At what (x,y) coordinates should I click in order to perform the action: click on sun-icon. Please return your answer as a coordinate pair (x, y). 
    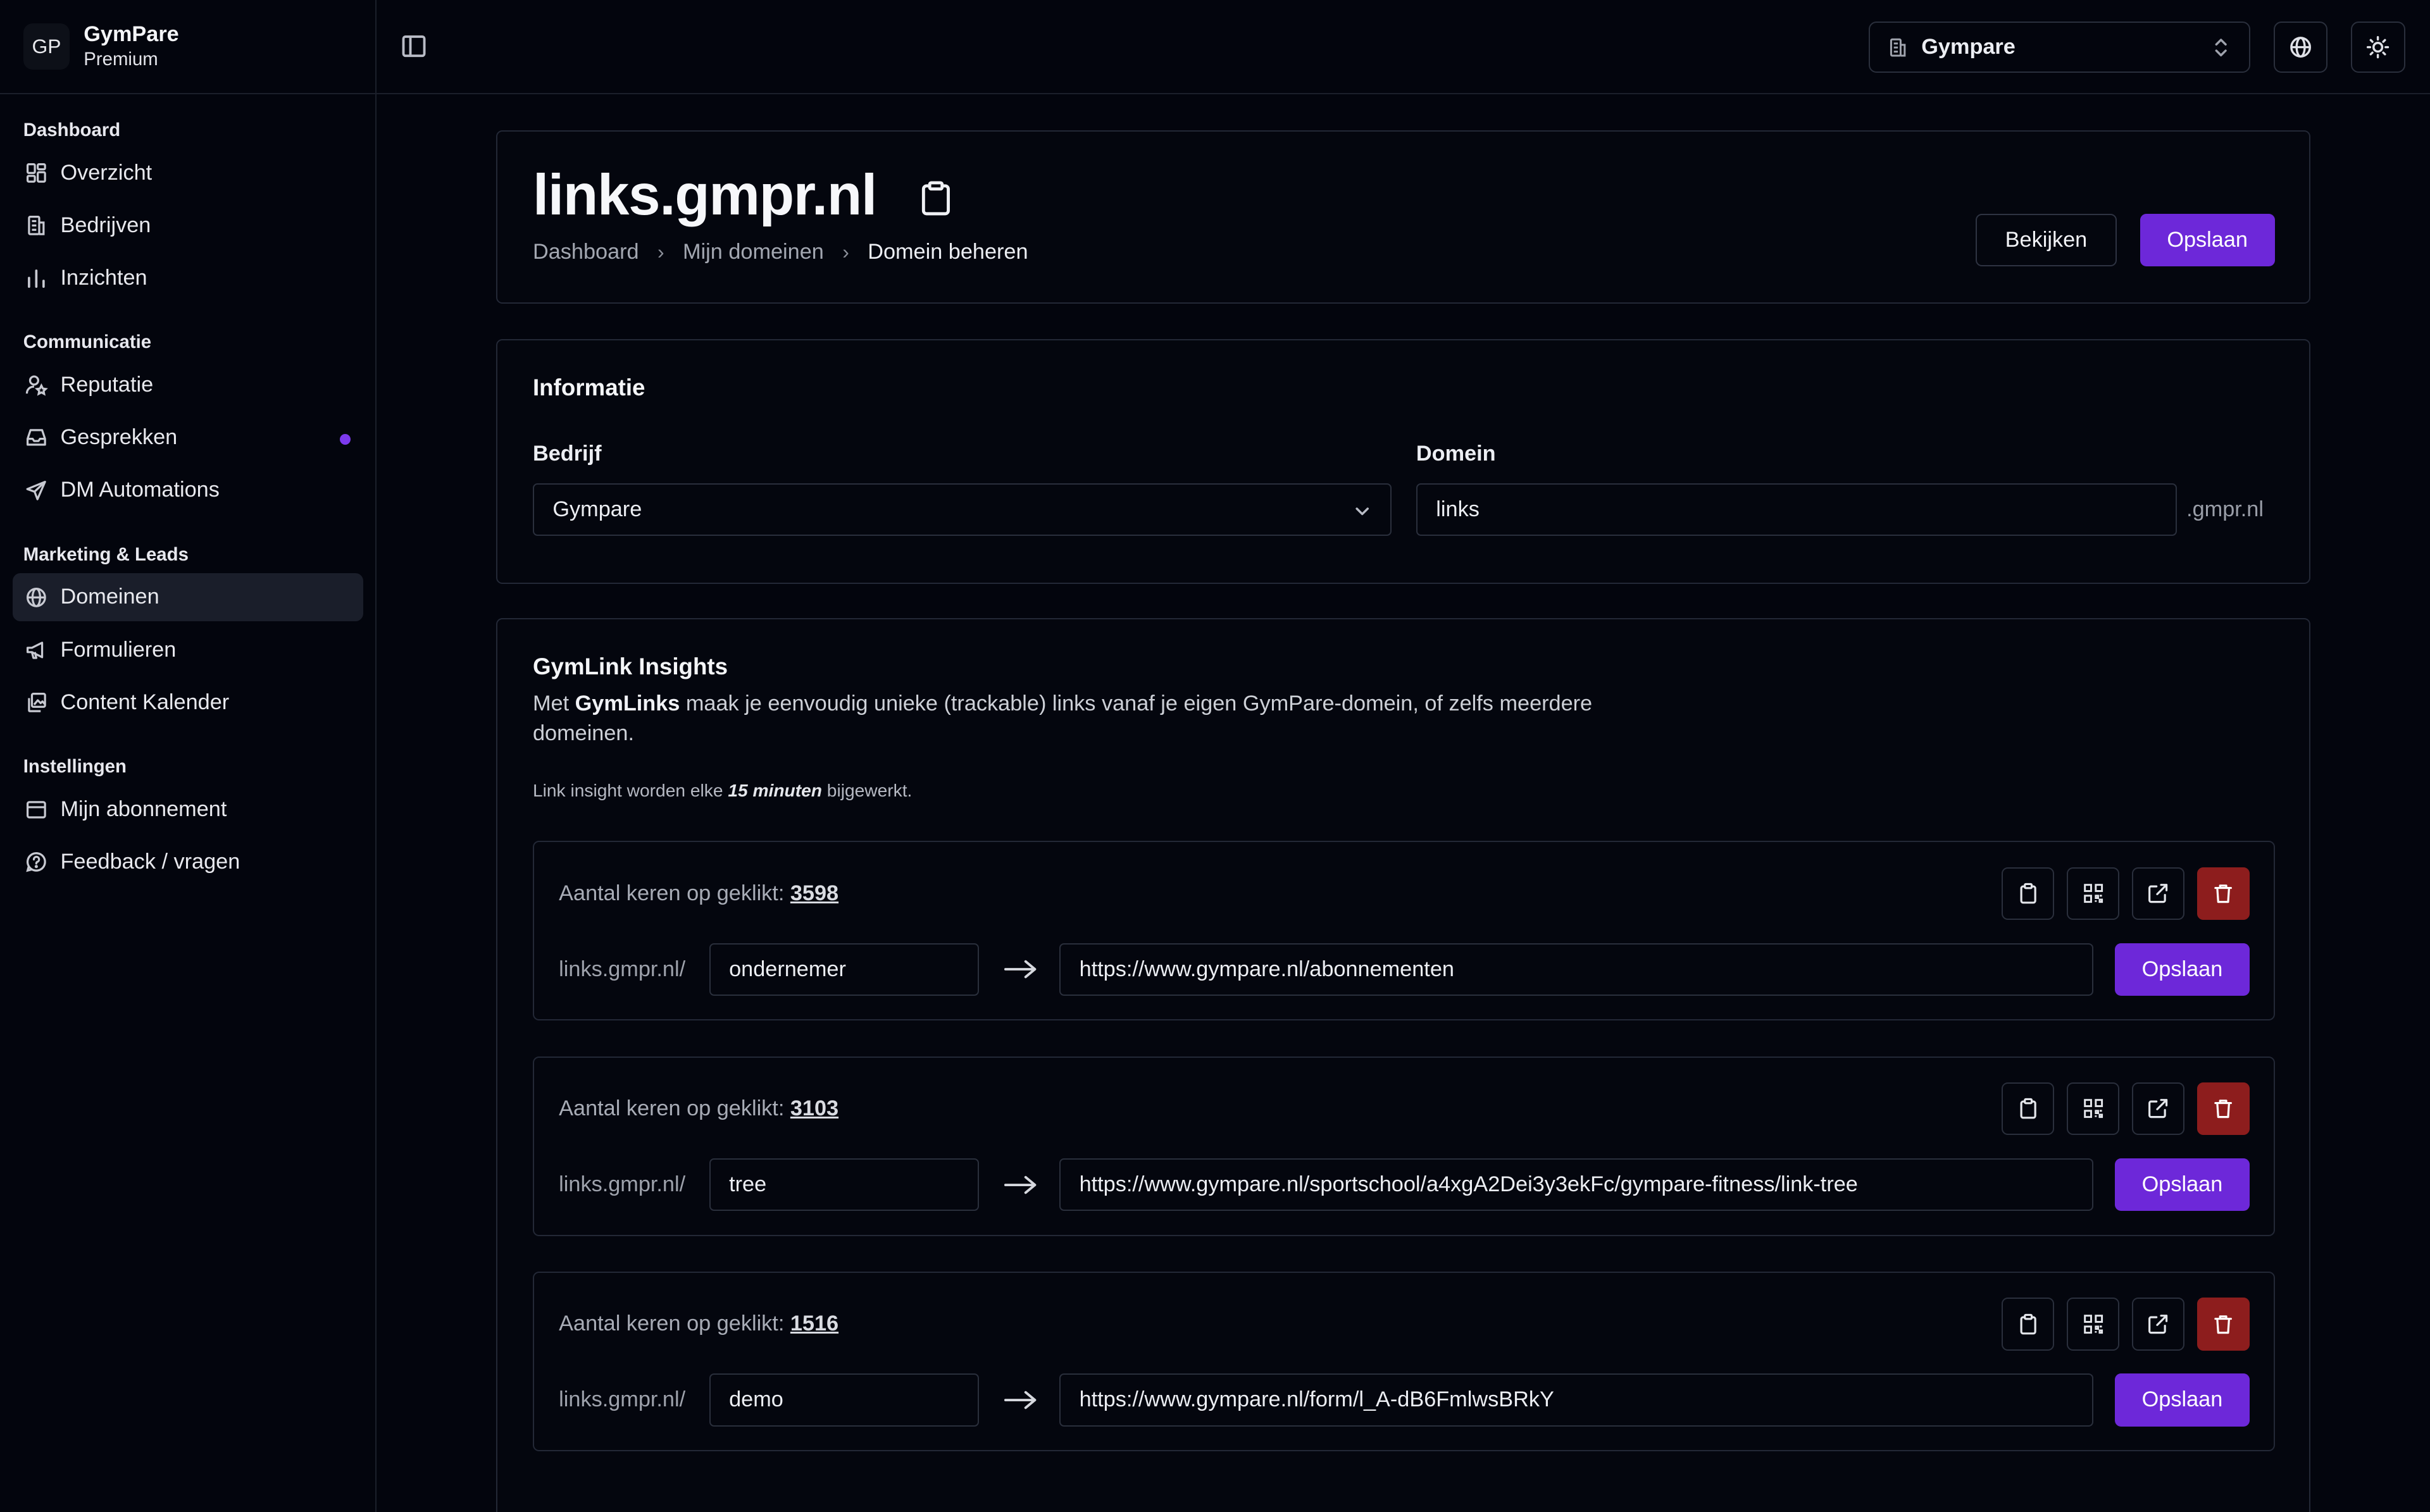
    Looking at the image, I should click on (2377, 47).